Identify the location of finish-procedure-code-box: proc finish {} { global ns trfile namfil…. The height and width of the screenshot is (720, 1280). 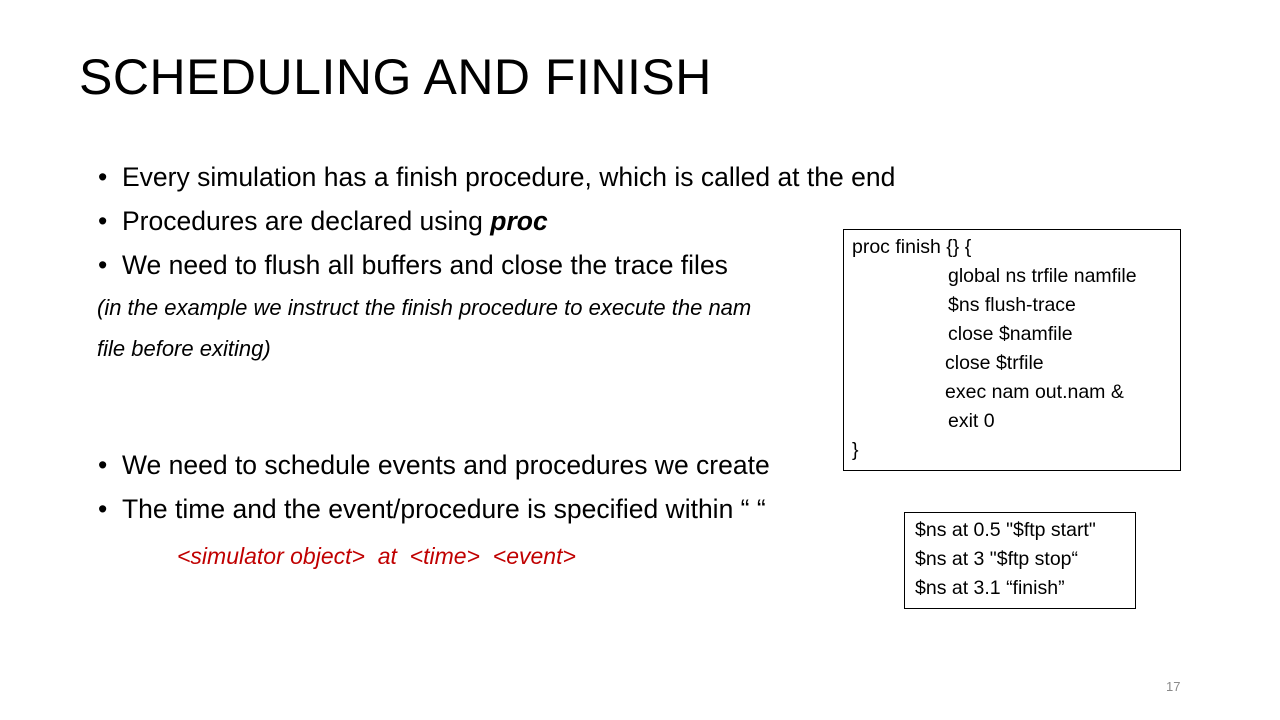
(1012, 350).